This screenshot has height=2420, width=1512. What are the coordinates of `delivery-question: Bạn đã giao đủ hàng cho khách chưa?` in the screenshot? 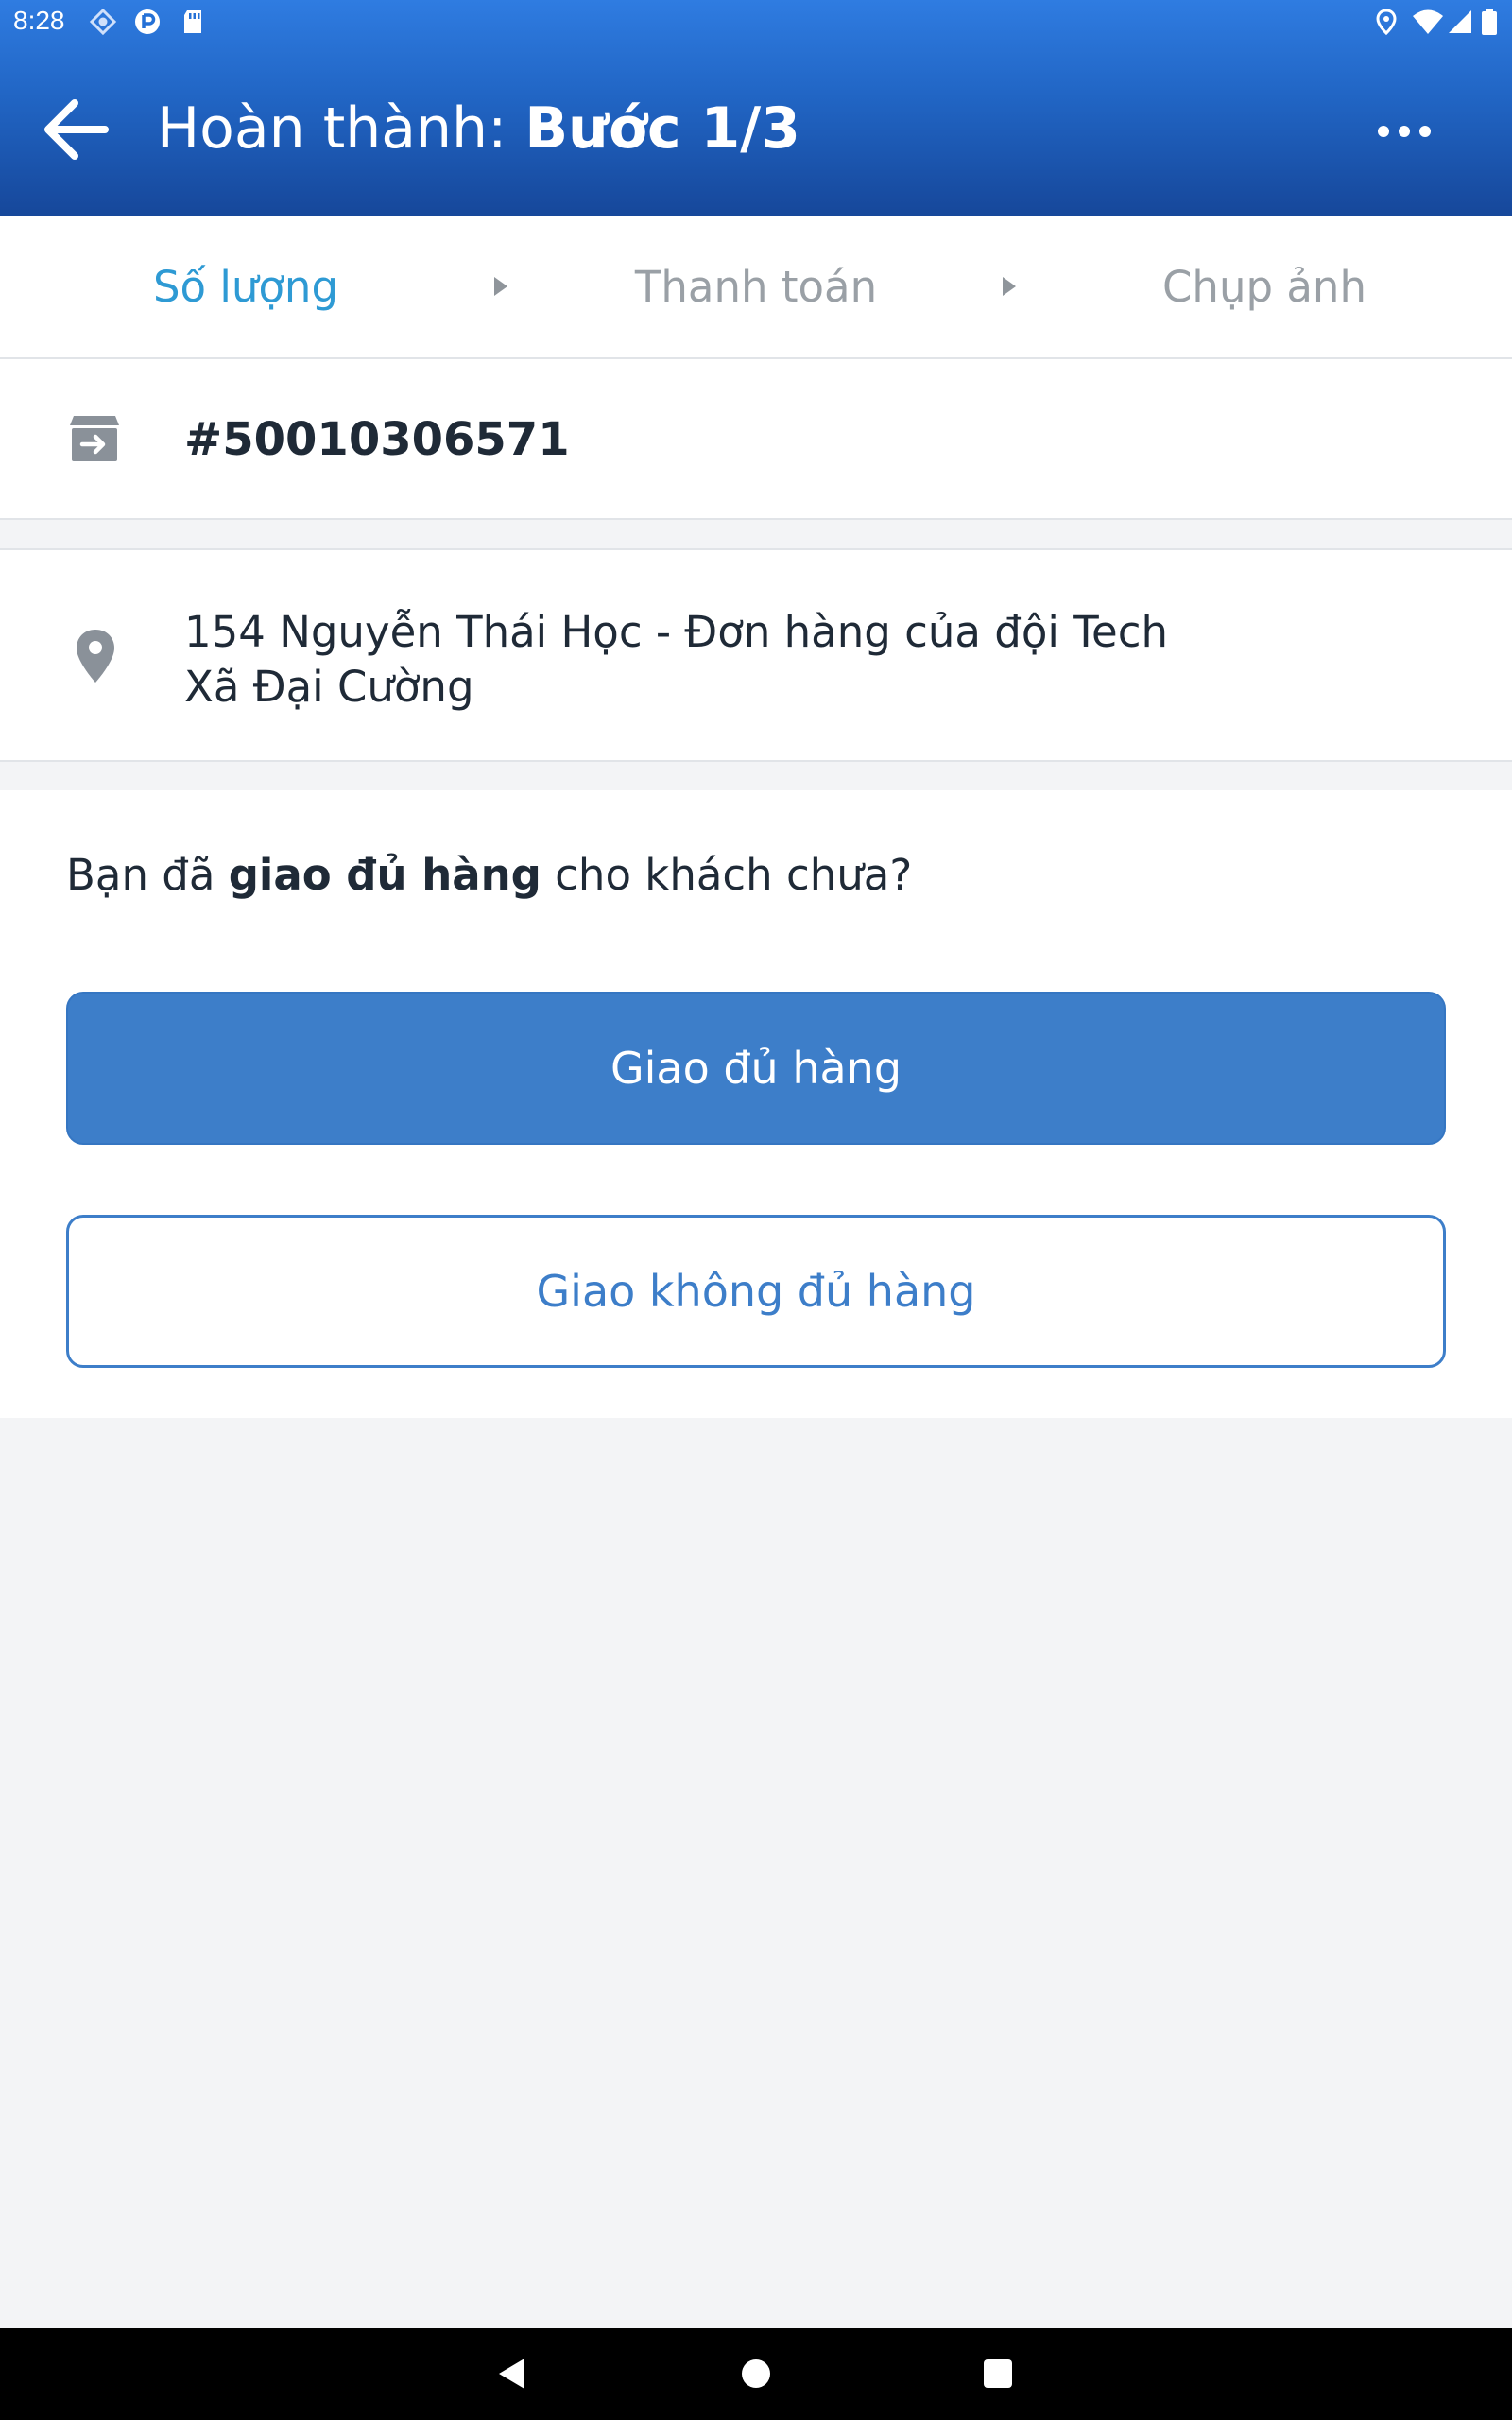 It's located at (489, 875).